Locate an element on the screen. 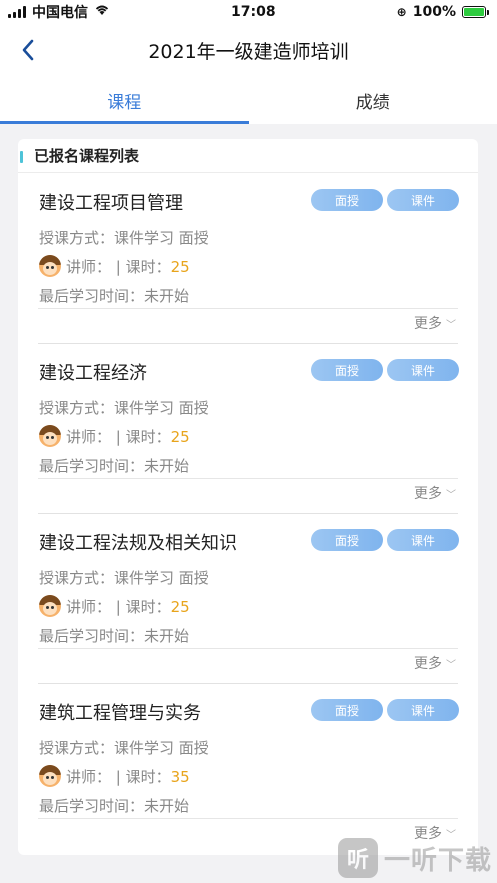 The width and height of the screenshot is (497, 883). tab-scores: 成绩 is located at coordinates (373, 100).